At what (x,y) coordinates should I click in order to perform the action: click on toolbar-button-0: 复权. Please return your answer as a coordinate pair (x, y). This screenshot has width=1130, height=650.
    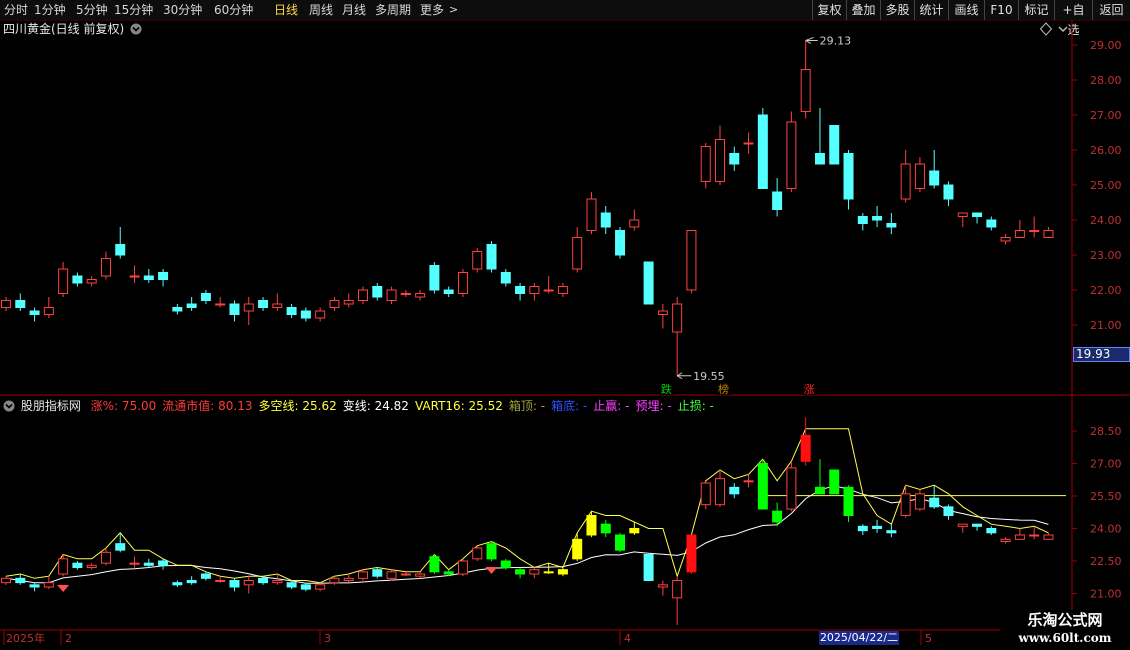
    Looking at the image, I should click on (829, 10).